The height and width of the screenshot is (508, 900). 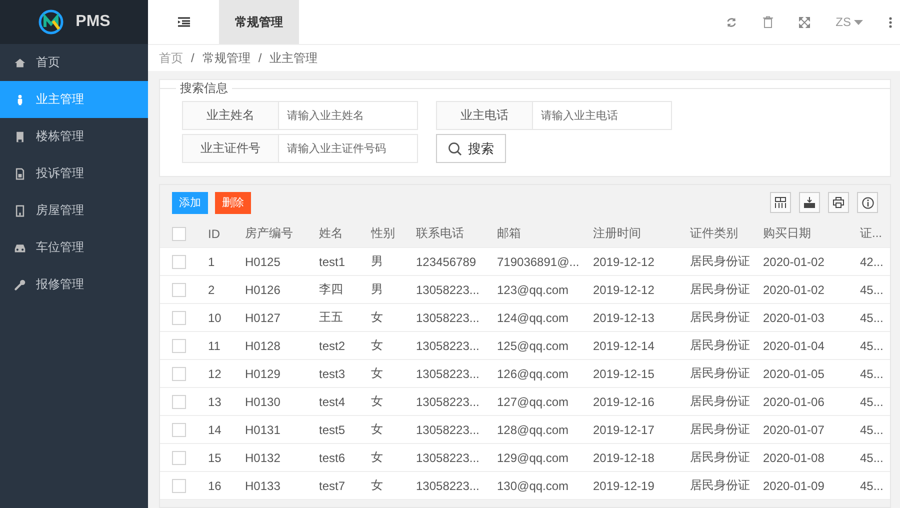 I want to click on table-cell: 2, so click(x=226, y=290).